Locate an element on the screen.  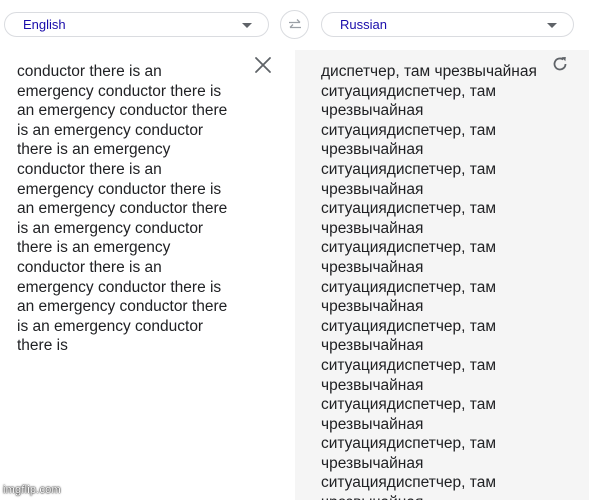
source-language-label: English is located at coordinates (44, 24).